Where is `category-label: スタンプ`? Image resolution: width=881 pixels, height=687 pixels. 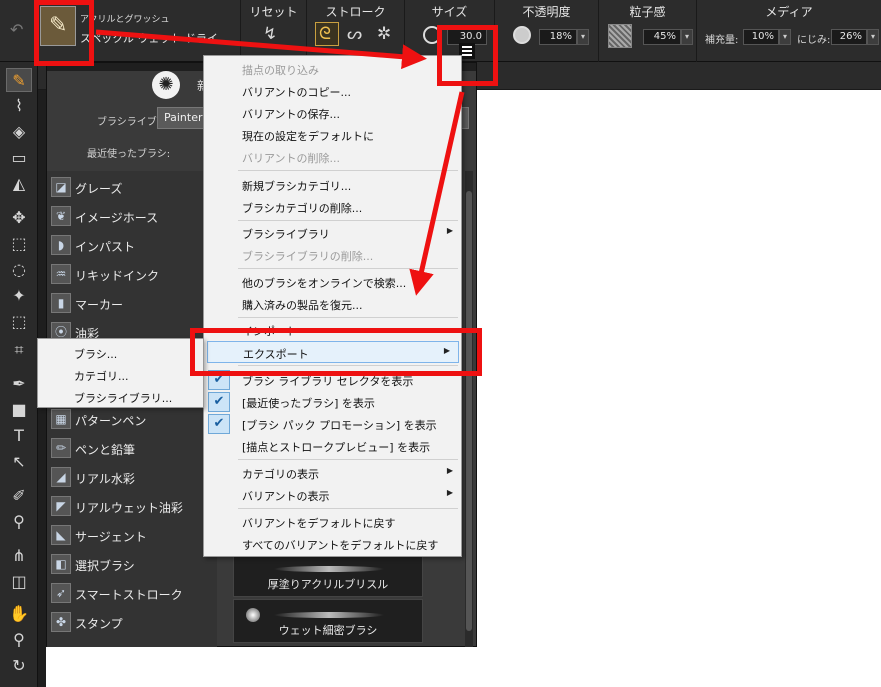 category-label: スタンプ is located at coordinates (99, 624).